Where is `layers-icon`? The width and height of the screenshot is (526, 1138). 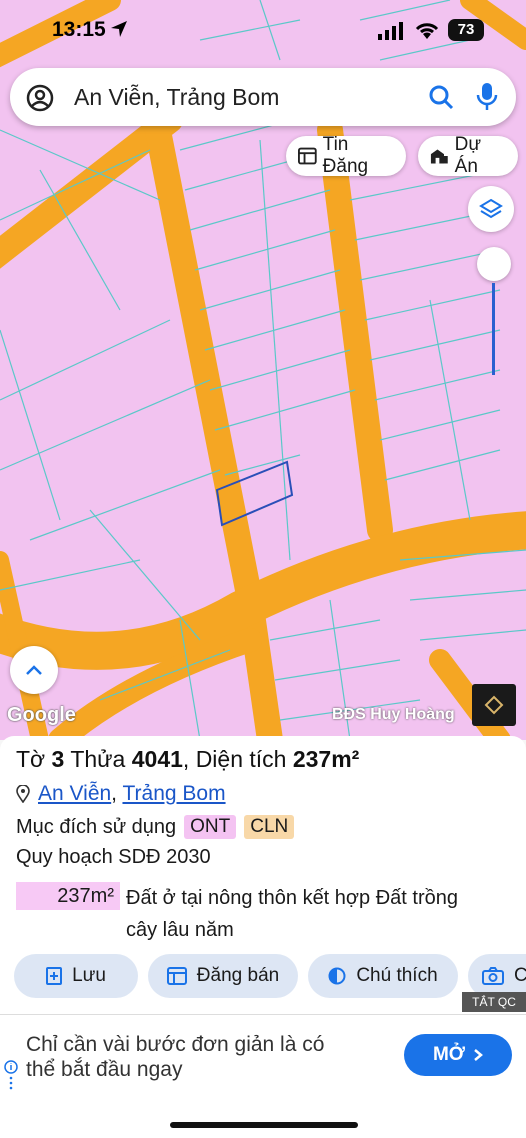 layers-icon is located at coordinates (491, 208).